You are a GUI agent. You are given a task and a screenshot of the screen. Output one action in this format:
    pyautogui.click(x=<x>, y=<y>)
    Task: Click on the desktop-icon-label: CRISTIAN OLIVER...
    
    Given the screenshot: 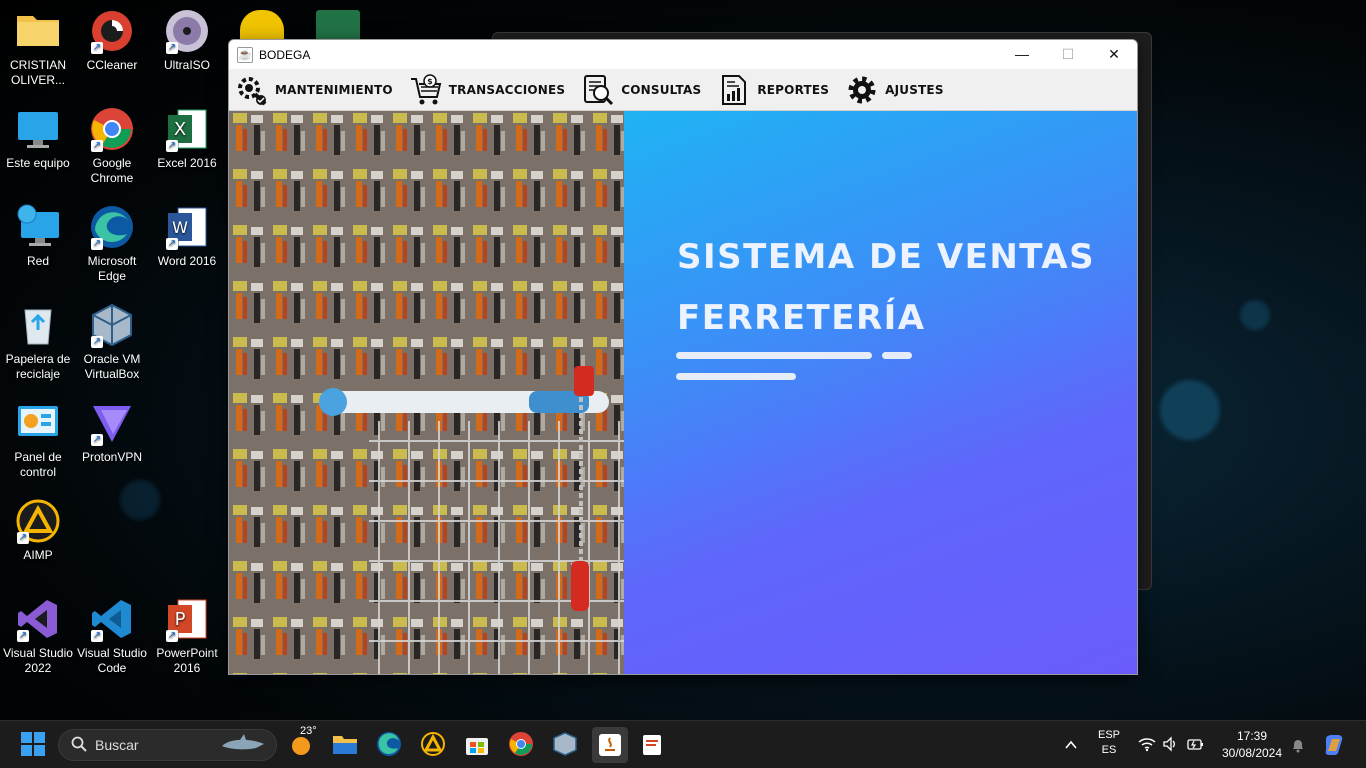 What is the action you would take?
    pyautogui.click(x=37, y=72)
    